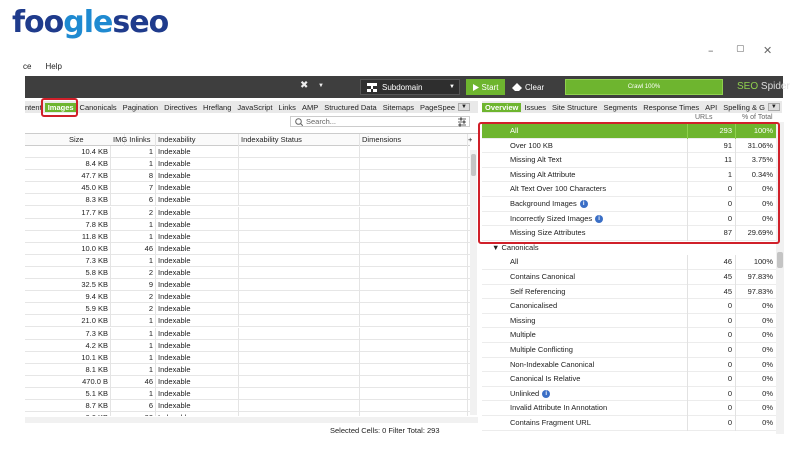  I want to click on overview-row: Multiple 0 0%, so click(630, 335).